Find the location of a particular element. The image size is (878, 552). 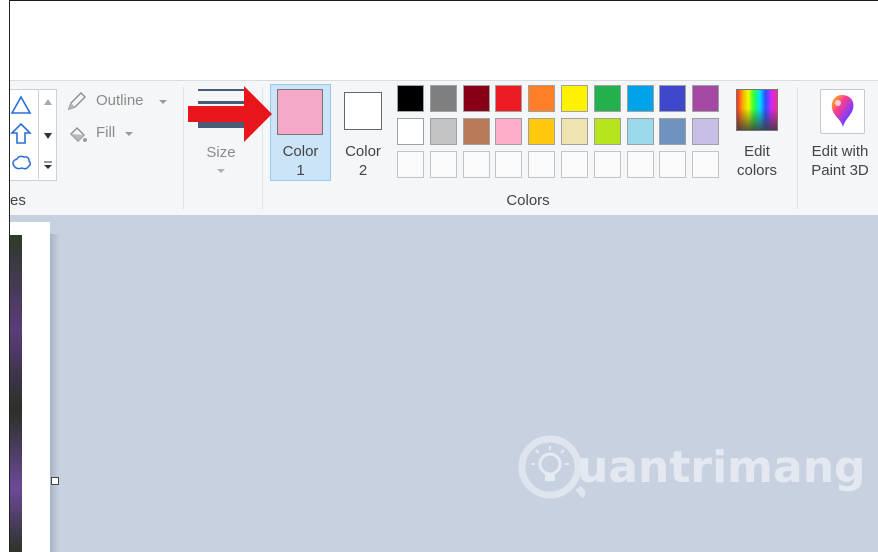

size-label: Size is located at coordinates (221, 152).